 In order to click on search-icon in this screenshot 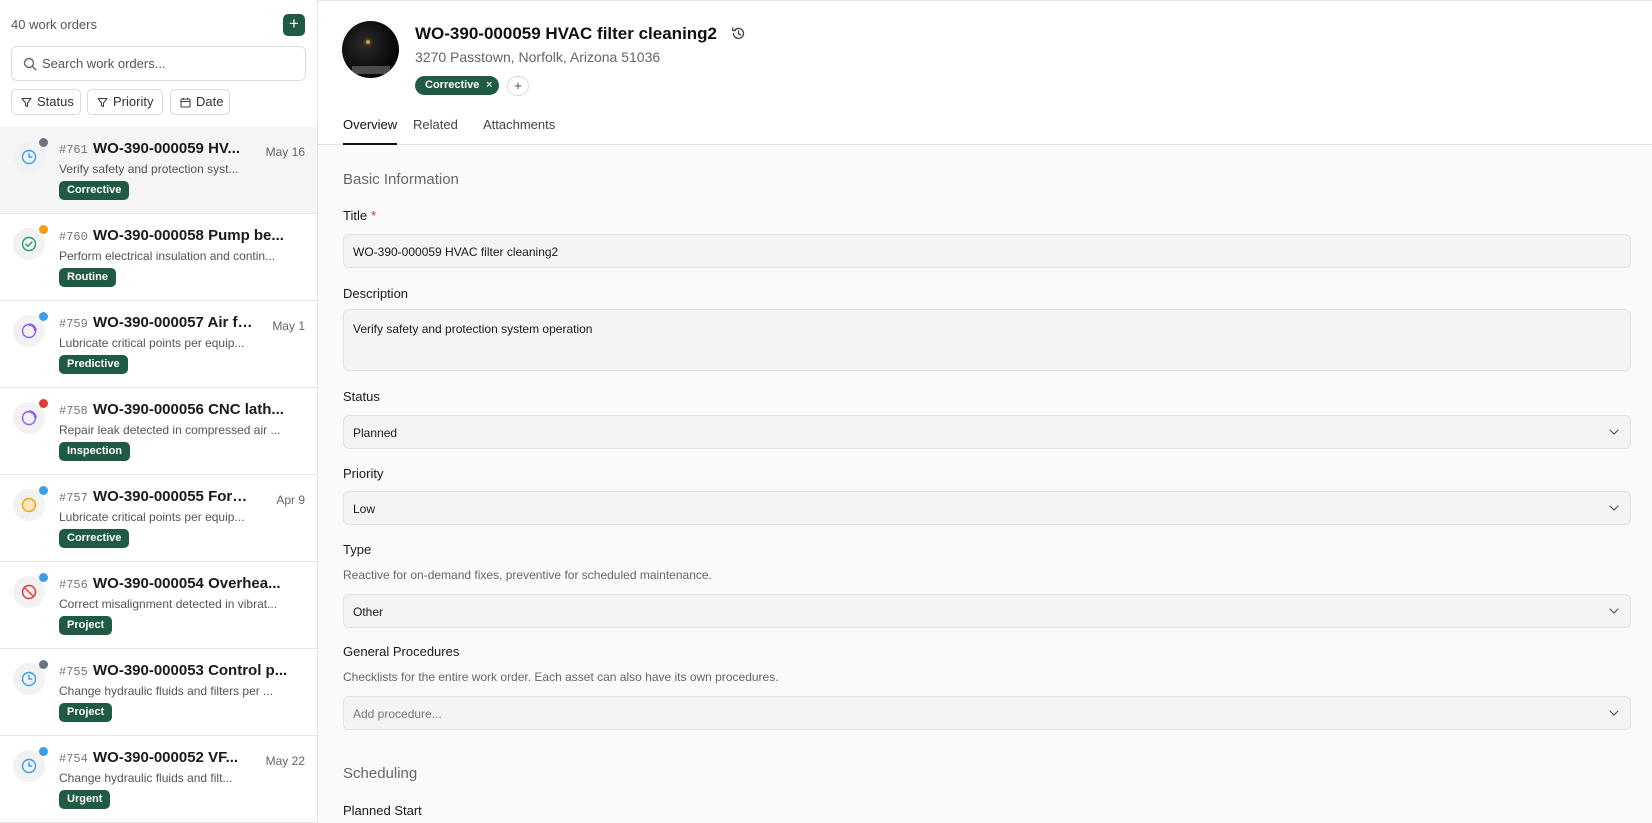, I will do `click(30, 64)`.